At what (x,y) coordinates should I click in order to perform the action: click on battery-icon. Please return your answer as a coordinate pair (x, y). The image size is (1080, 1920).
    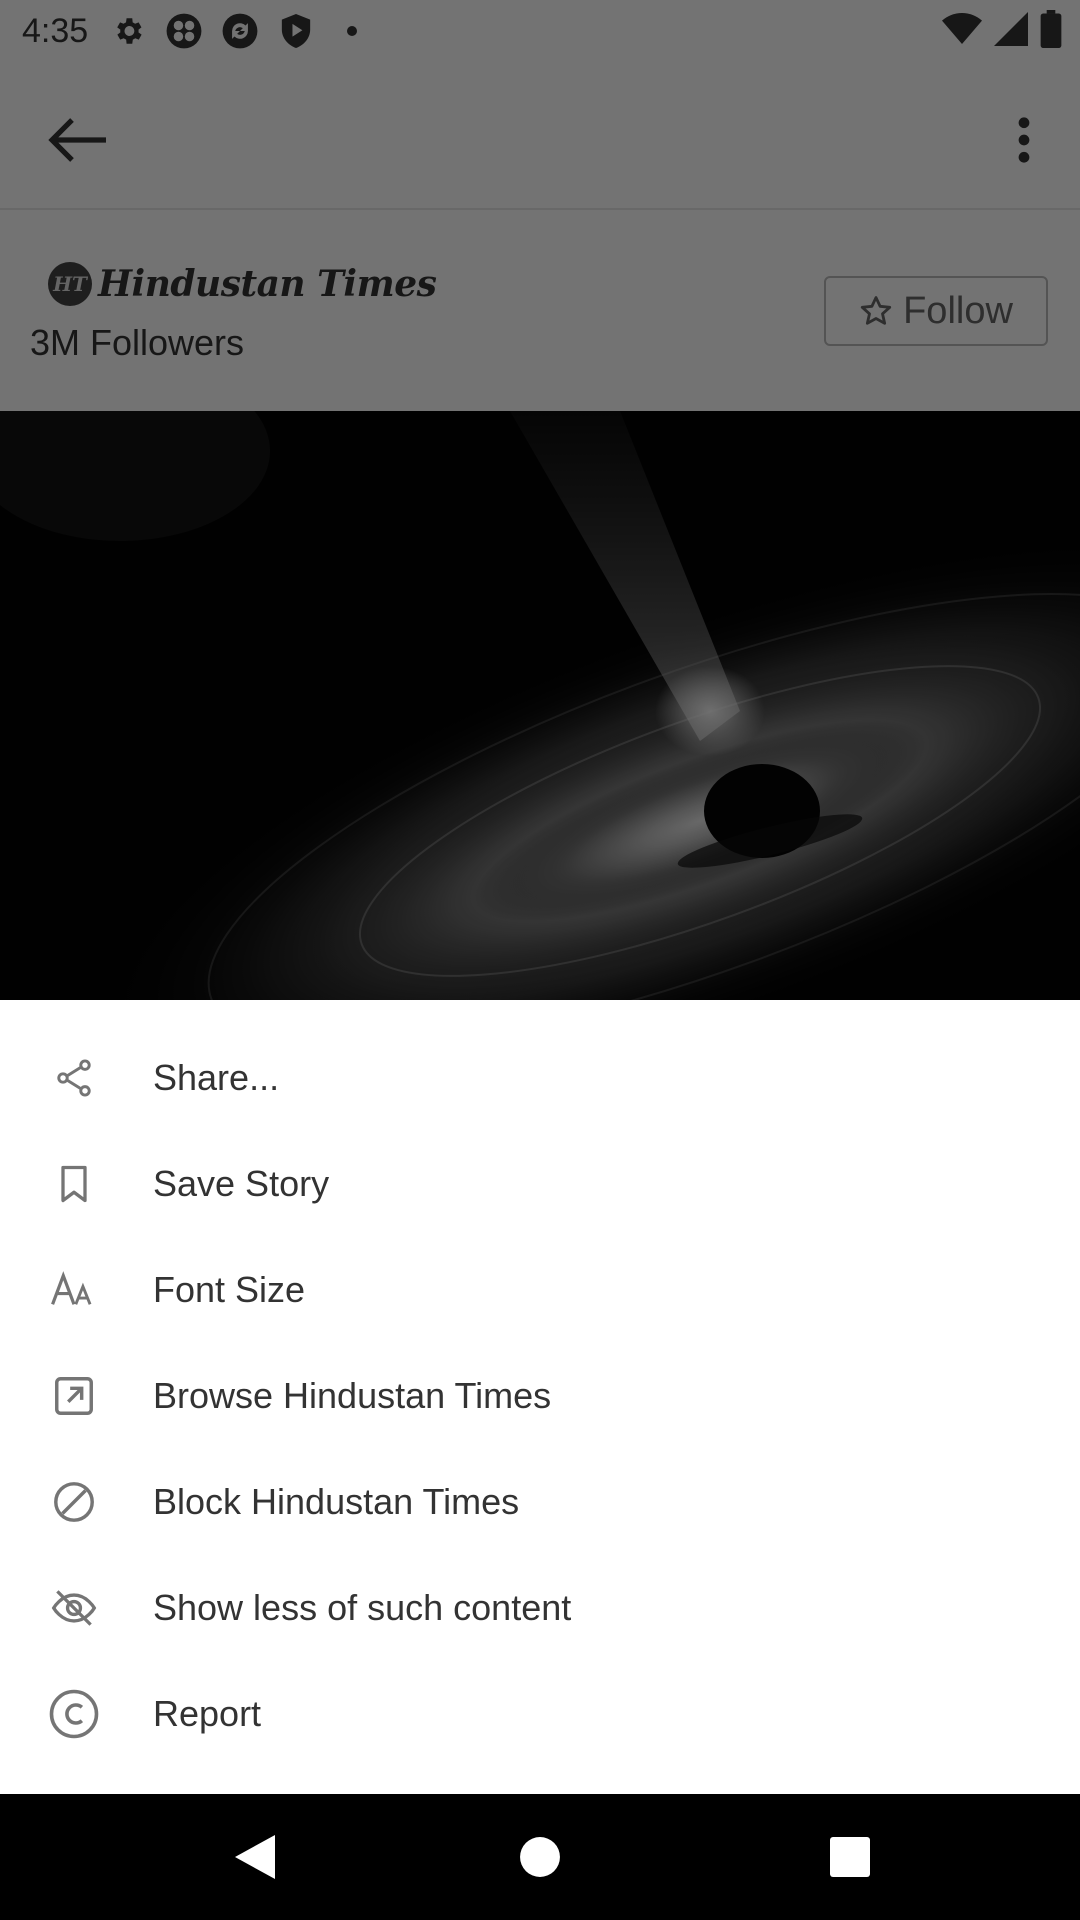
    Looking at the image, I should click on (1051, 31).